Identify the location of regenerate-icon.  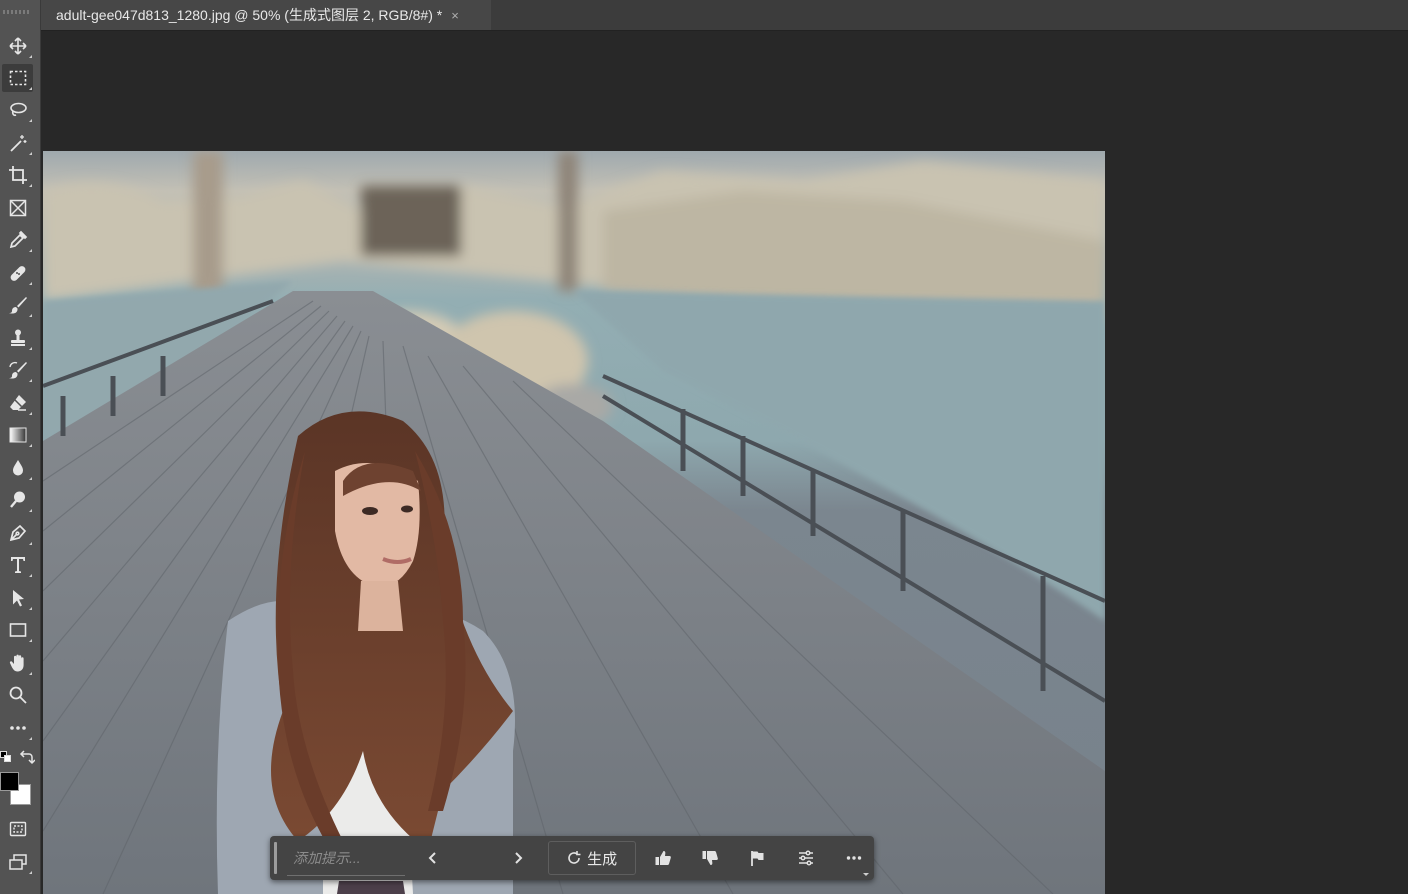
(574, 857).